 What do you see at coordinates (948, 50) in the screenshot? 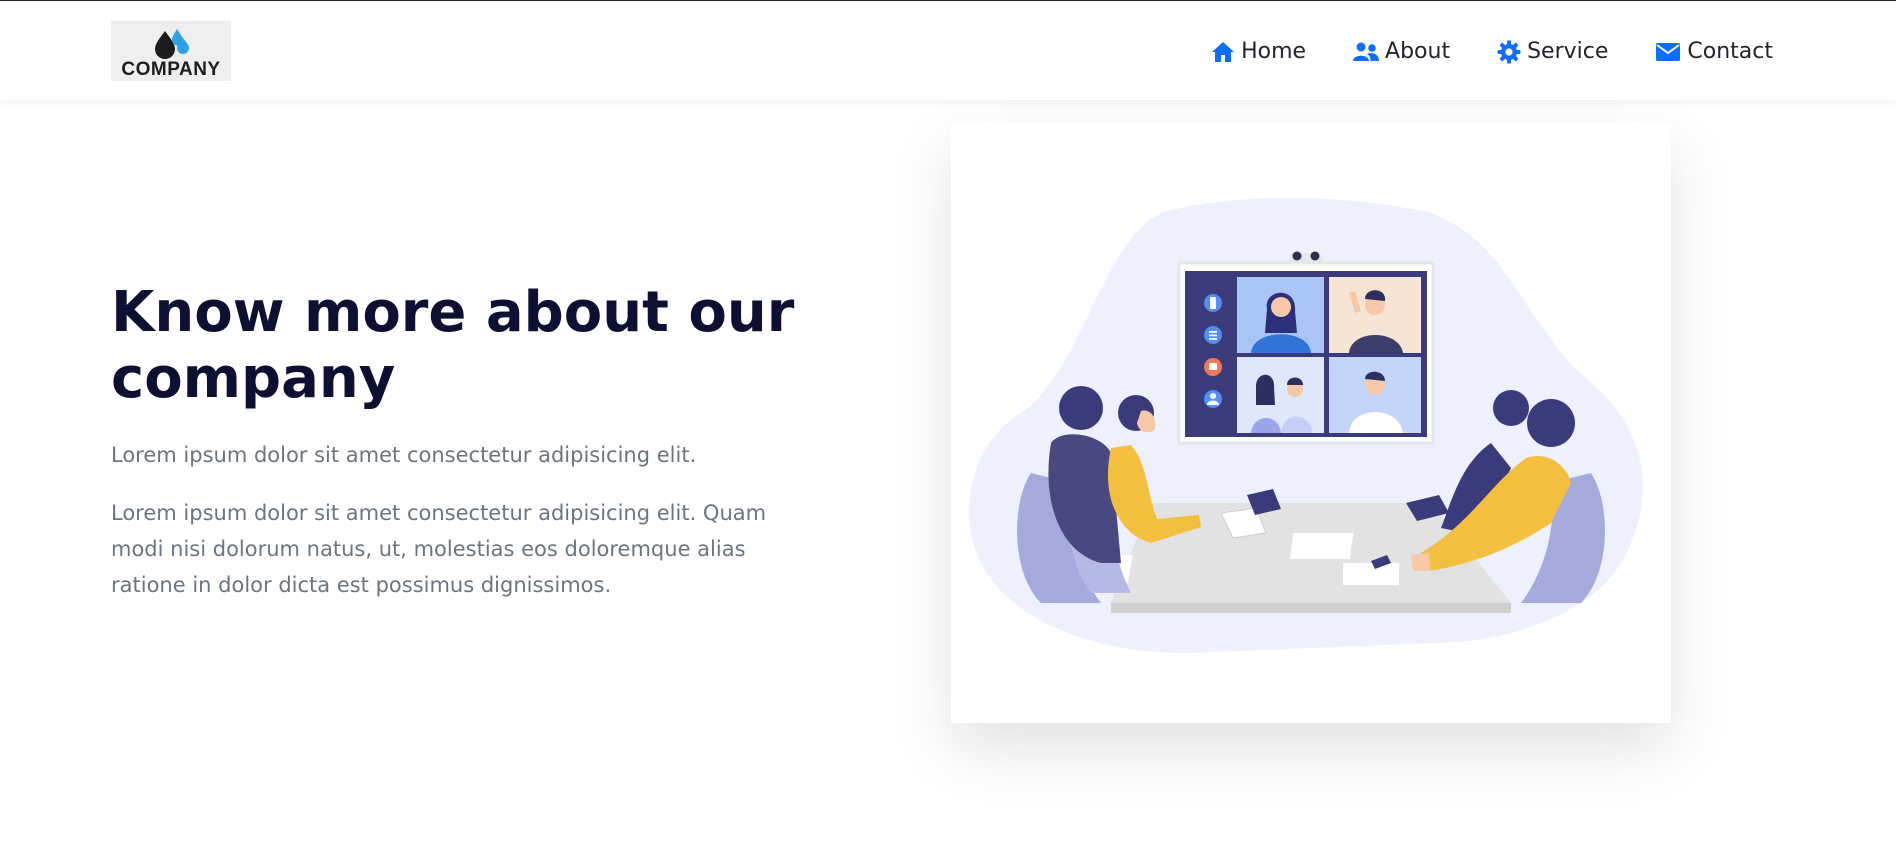
I see `navbar: COMPANY Home About Service Contact` at bounding box center [948, 50].